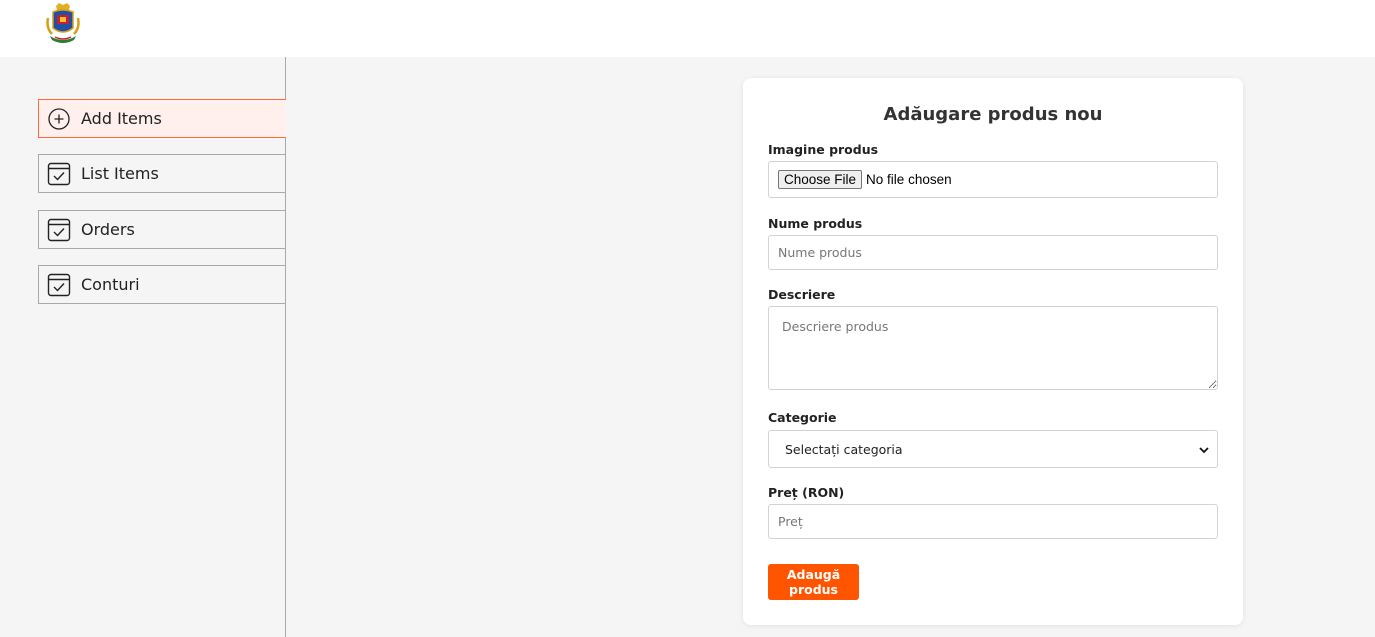 This screenshot has width=1375, height=637. What do you see at coordinates (162, 284) in the screenshot?
I see `sidebar-item-conturi: Conturi` at bounding box center [162, 284].